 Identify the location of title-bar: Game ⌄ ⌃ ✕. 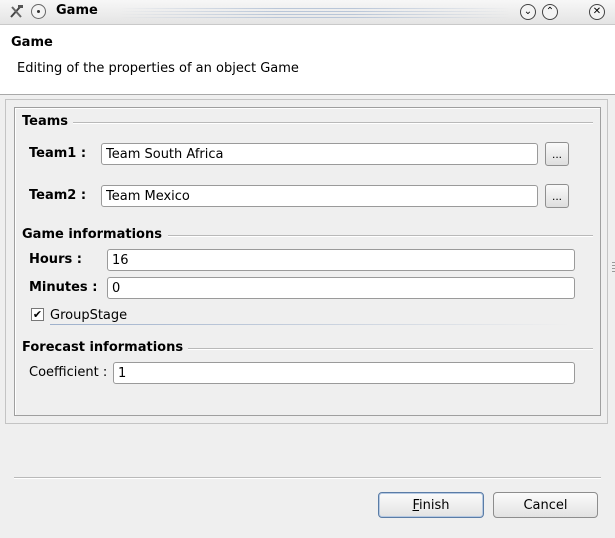
(307, 12).